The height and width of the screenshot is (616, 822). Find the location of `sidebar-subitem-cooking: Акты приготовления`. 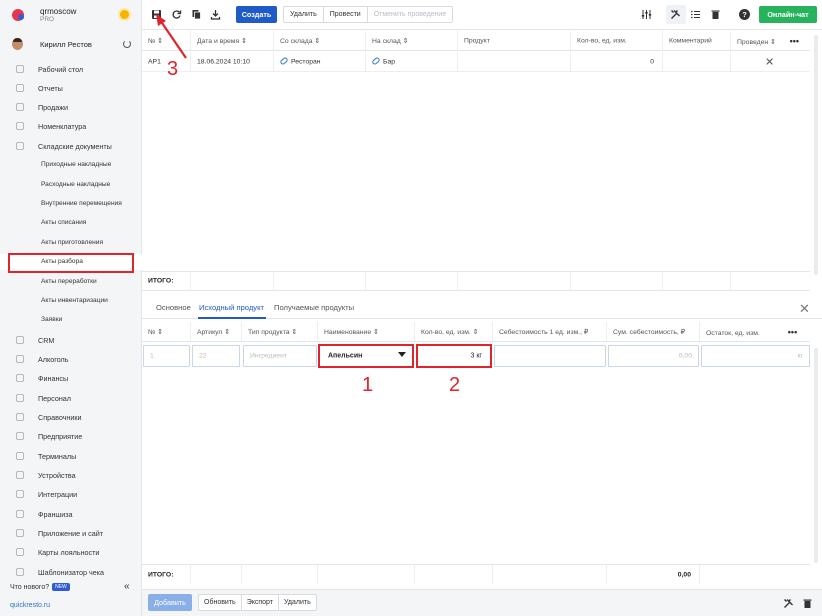

sidebar-subitem-cooking: Акты приготовления is located at coordinates (71, 243).